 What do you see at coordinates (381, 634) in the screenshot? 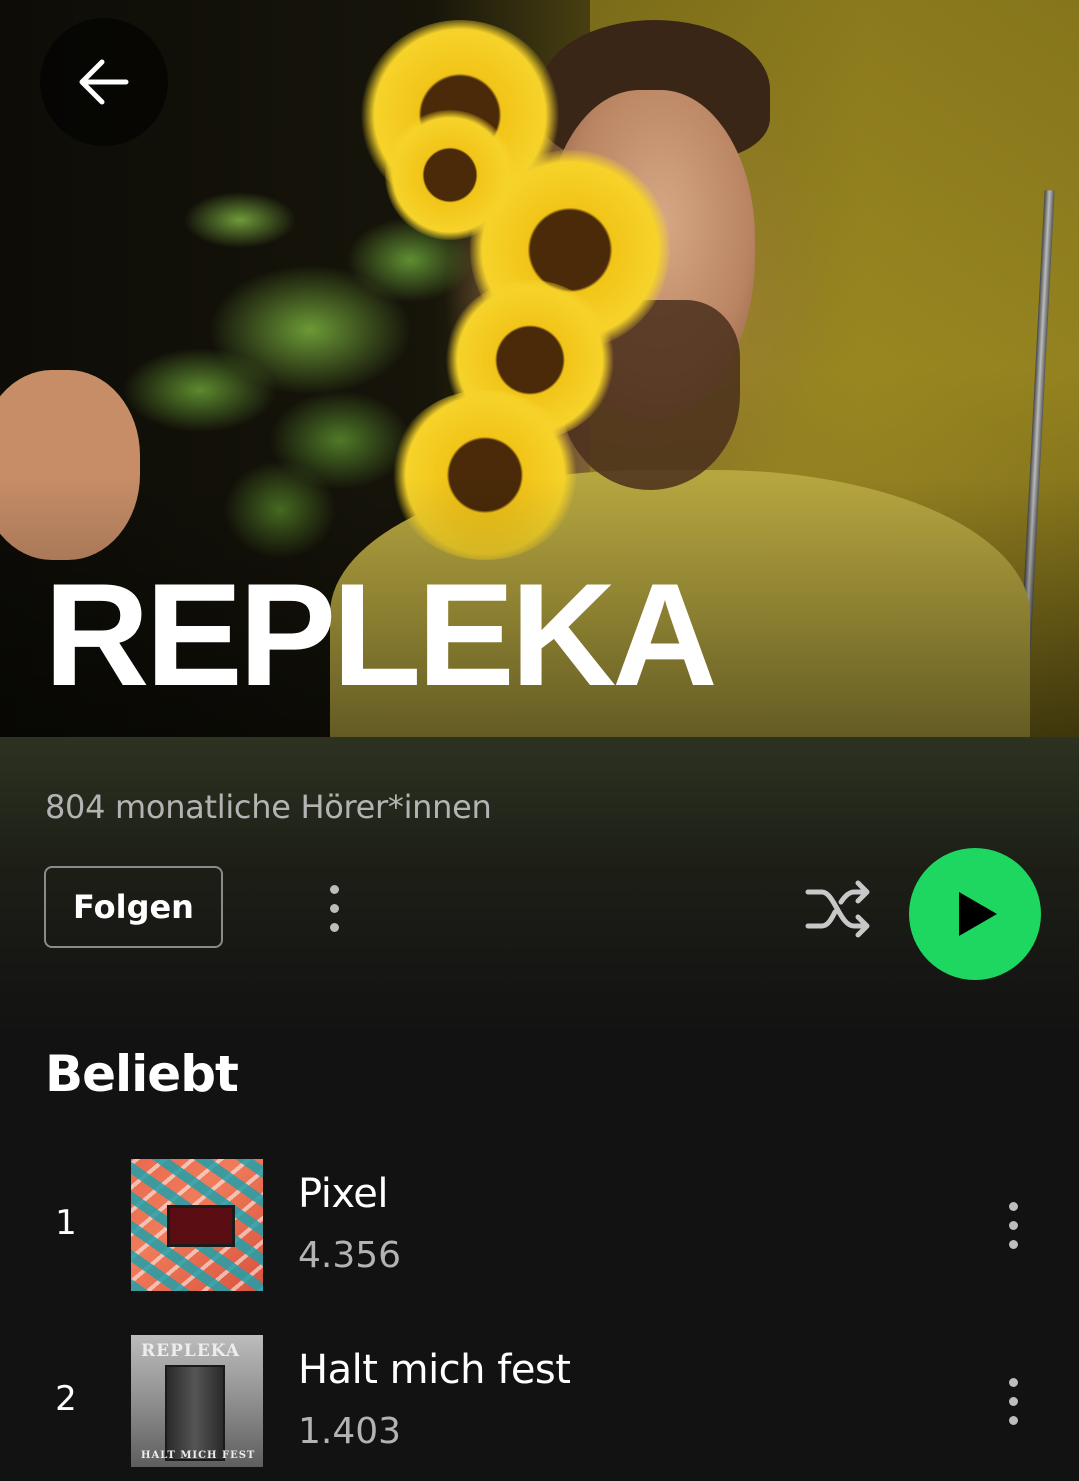
I see `artist-name: REPLEKA` at bounding box center [381, 634].